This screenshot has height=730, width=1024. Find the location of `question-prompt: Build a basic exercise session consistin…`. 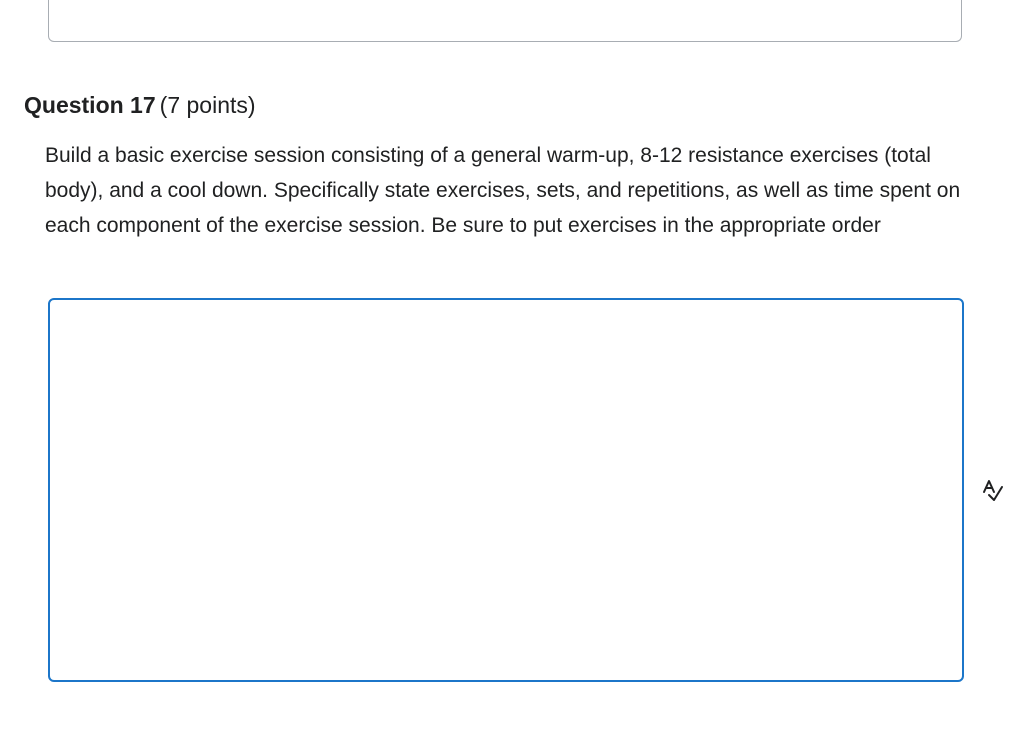

question-prompt: Build a basic exercise session consistin… is located at coordinates (503, 190).